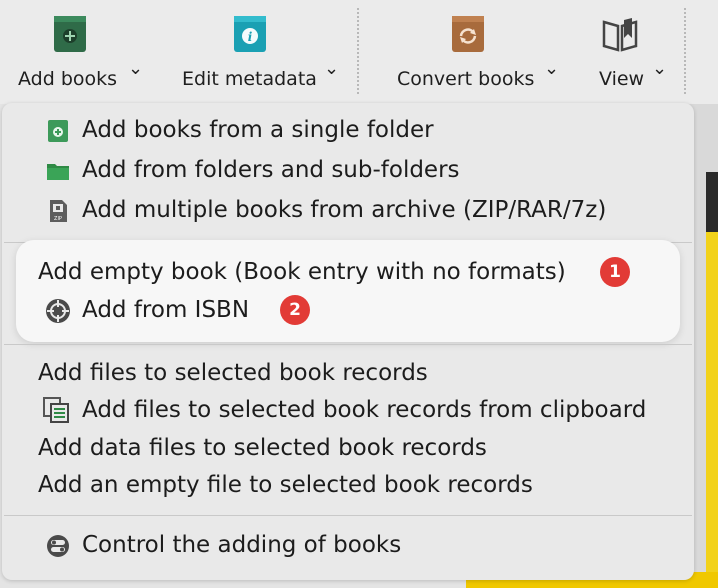 Image resolution: width=718 pixels, height=588 pixels. Describe the element at coordinates (348, 310) in the screenshot. I see `menu-item-add-from-isbn: Add from ISBN 2` at that location.